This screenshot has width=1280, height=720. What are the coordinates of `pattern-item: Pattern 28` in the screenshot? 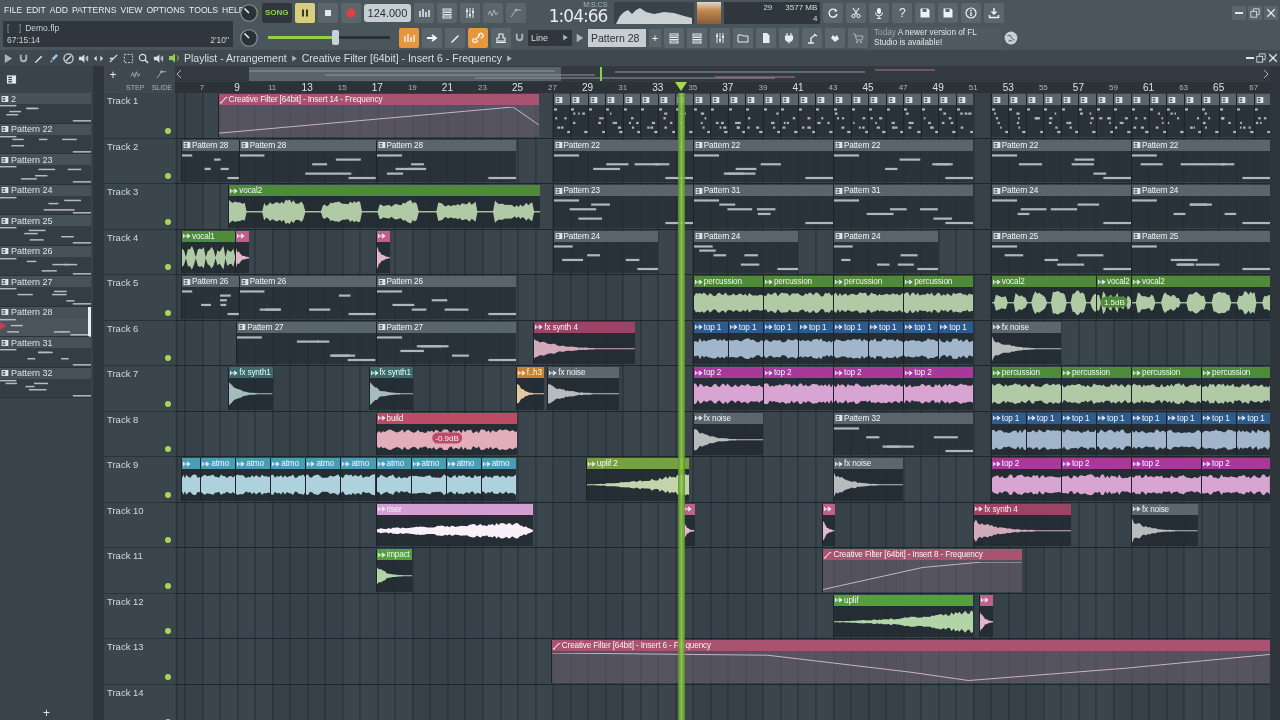 It's located at (45, 321).